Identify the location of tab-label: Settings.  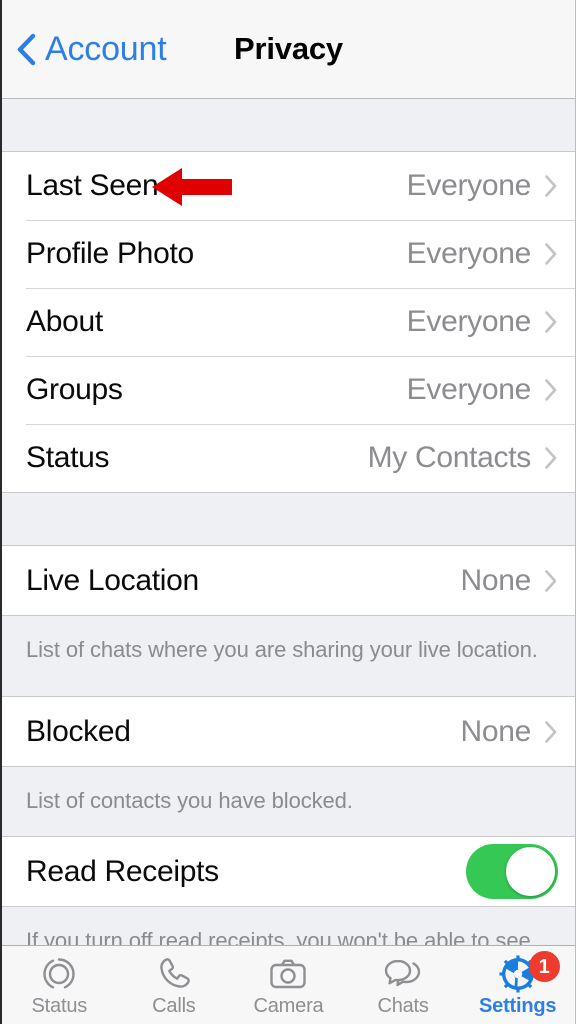
(518, 1006).